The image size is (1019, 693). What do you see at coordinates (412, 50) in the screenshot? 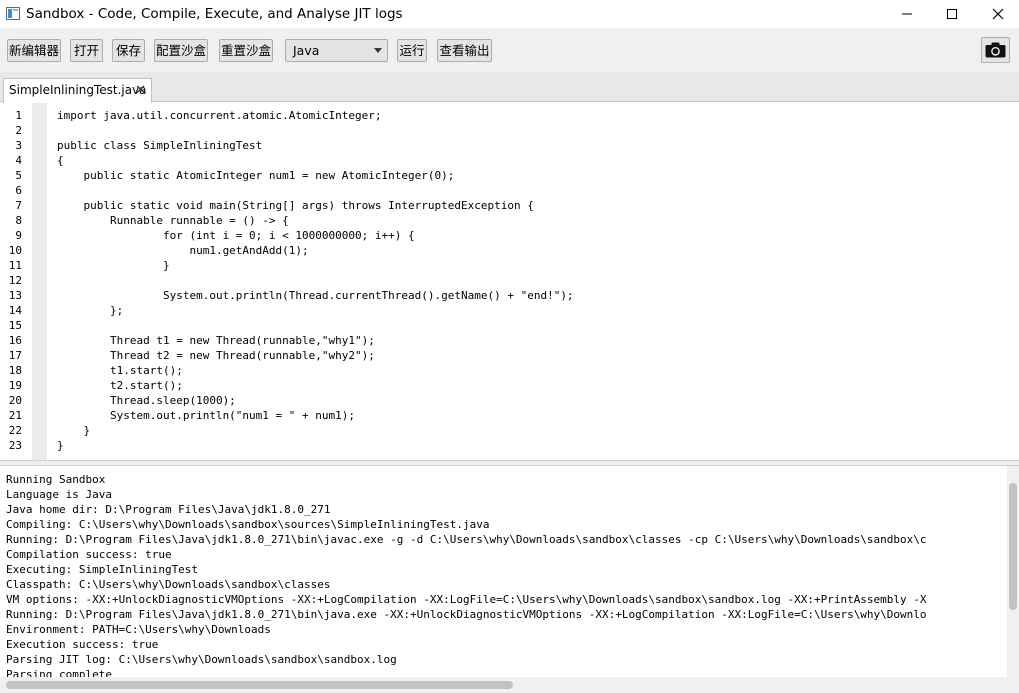
I see `run-button: 运行` at bounding box center [412, 50].